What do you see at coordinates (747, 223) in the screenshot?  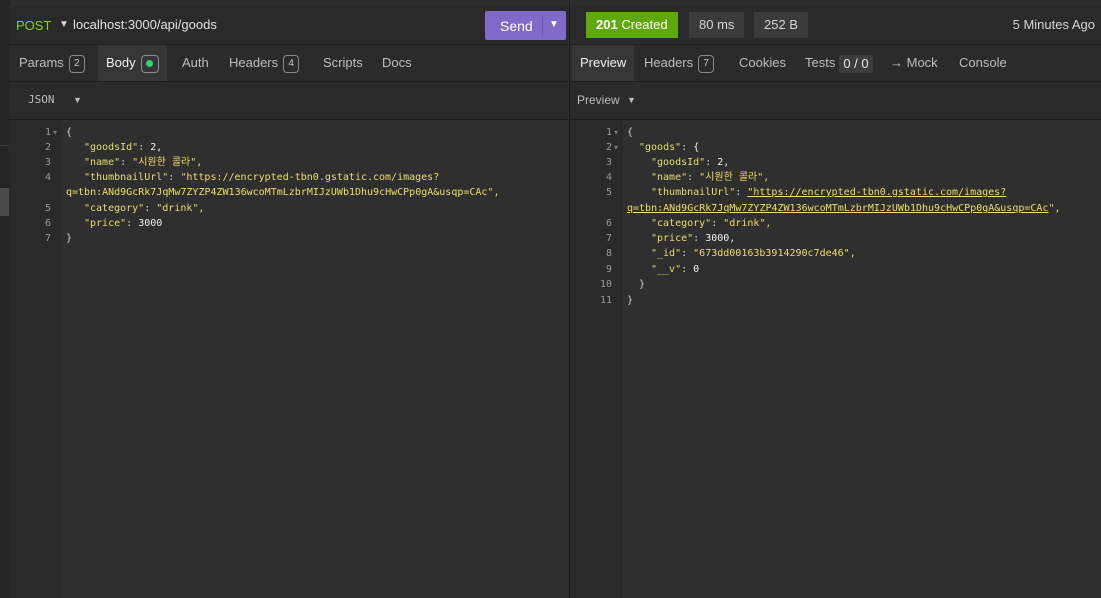 I see `json-value: "drink",` at bounding box center [747, 223].